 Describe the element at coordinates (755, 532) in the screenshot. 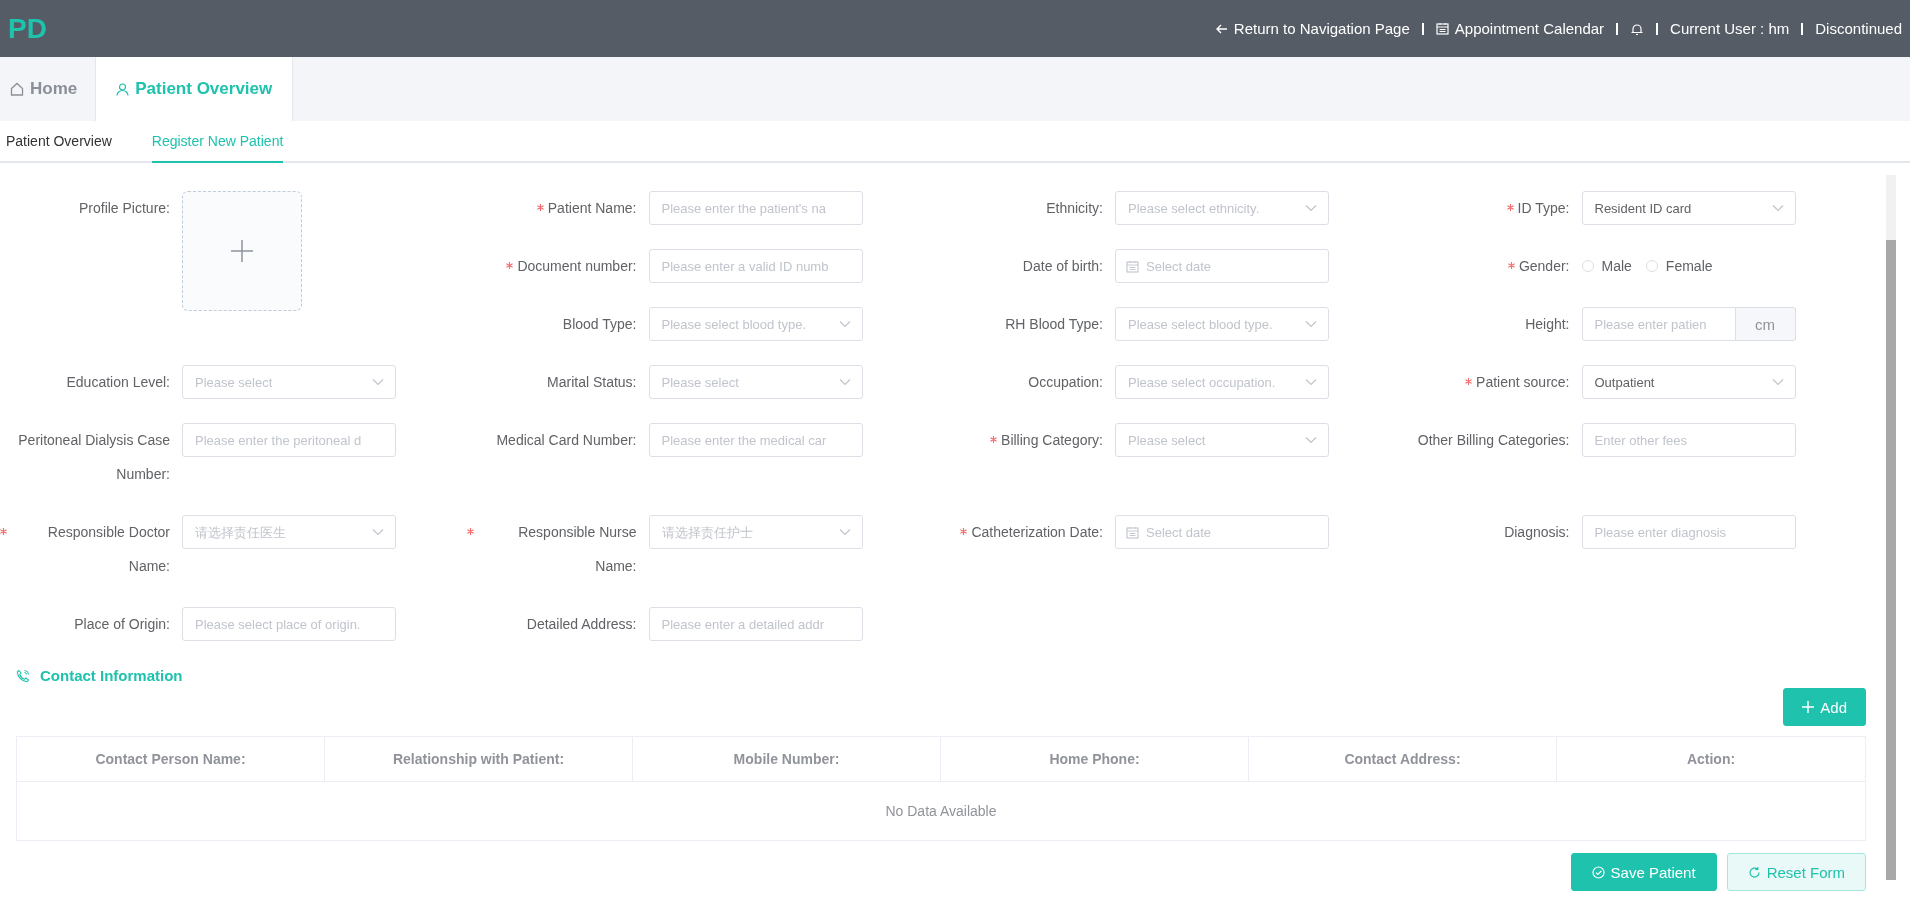

I see `select-field: 请选择责任护士` at that location.